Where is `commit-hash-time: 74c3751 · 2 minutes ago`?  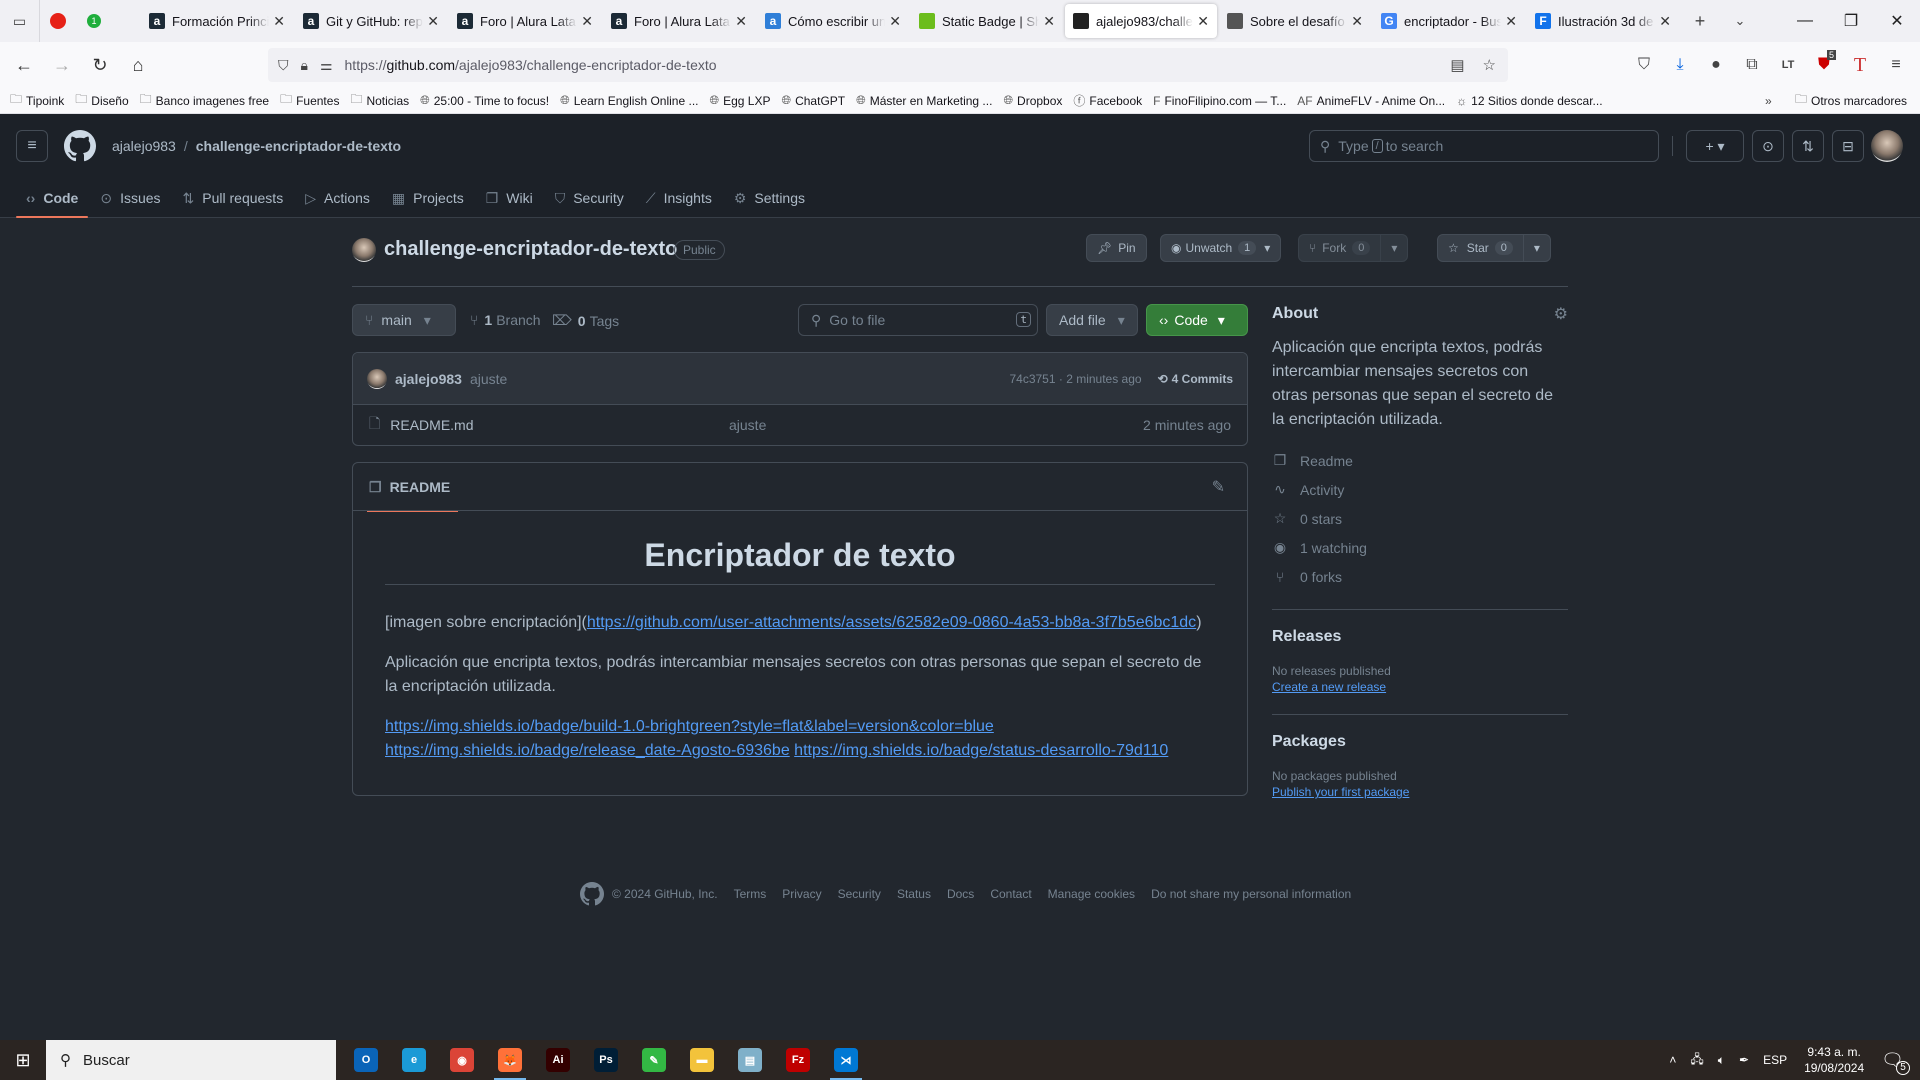
commit-hash-time: 74c3751 · 2 minutes ago is located at coordinates (1075, 379).